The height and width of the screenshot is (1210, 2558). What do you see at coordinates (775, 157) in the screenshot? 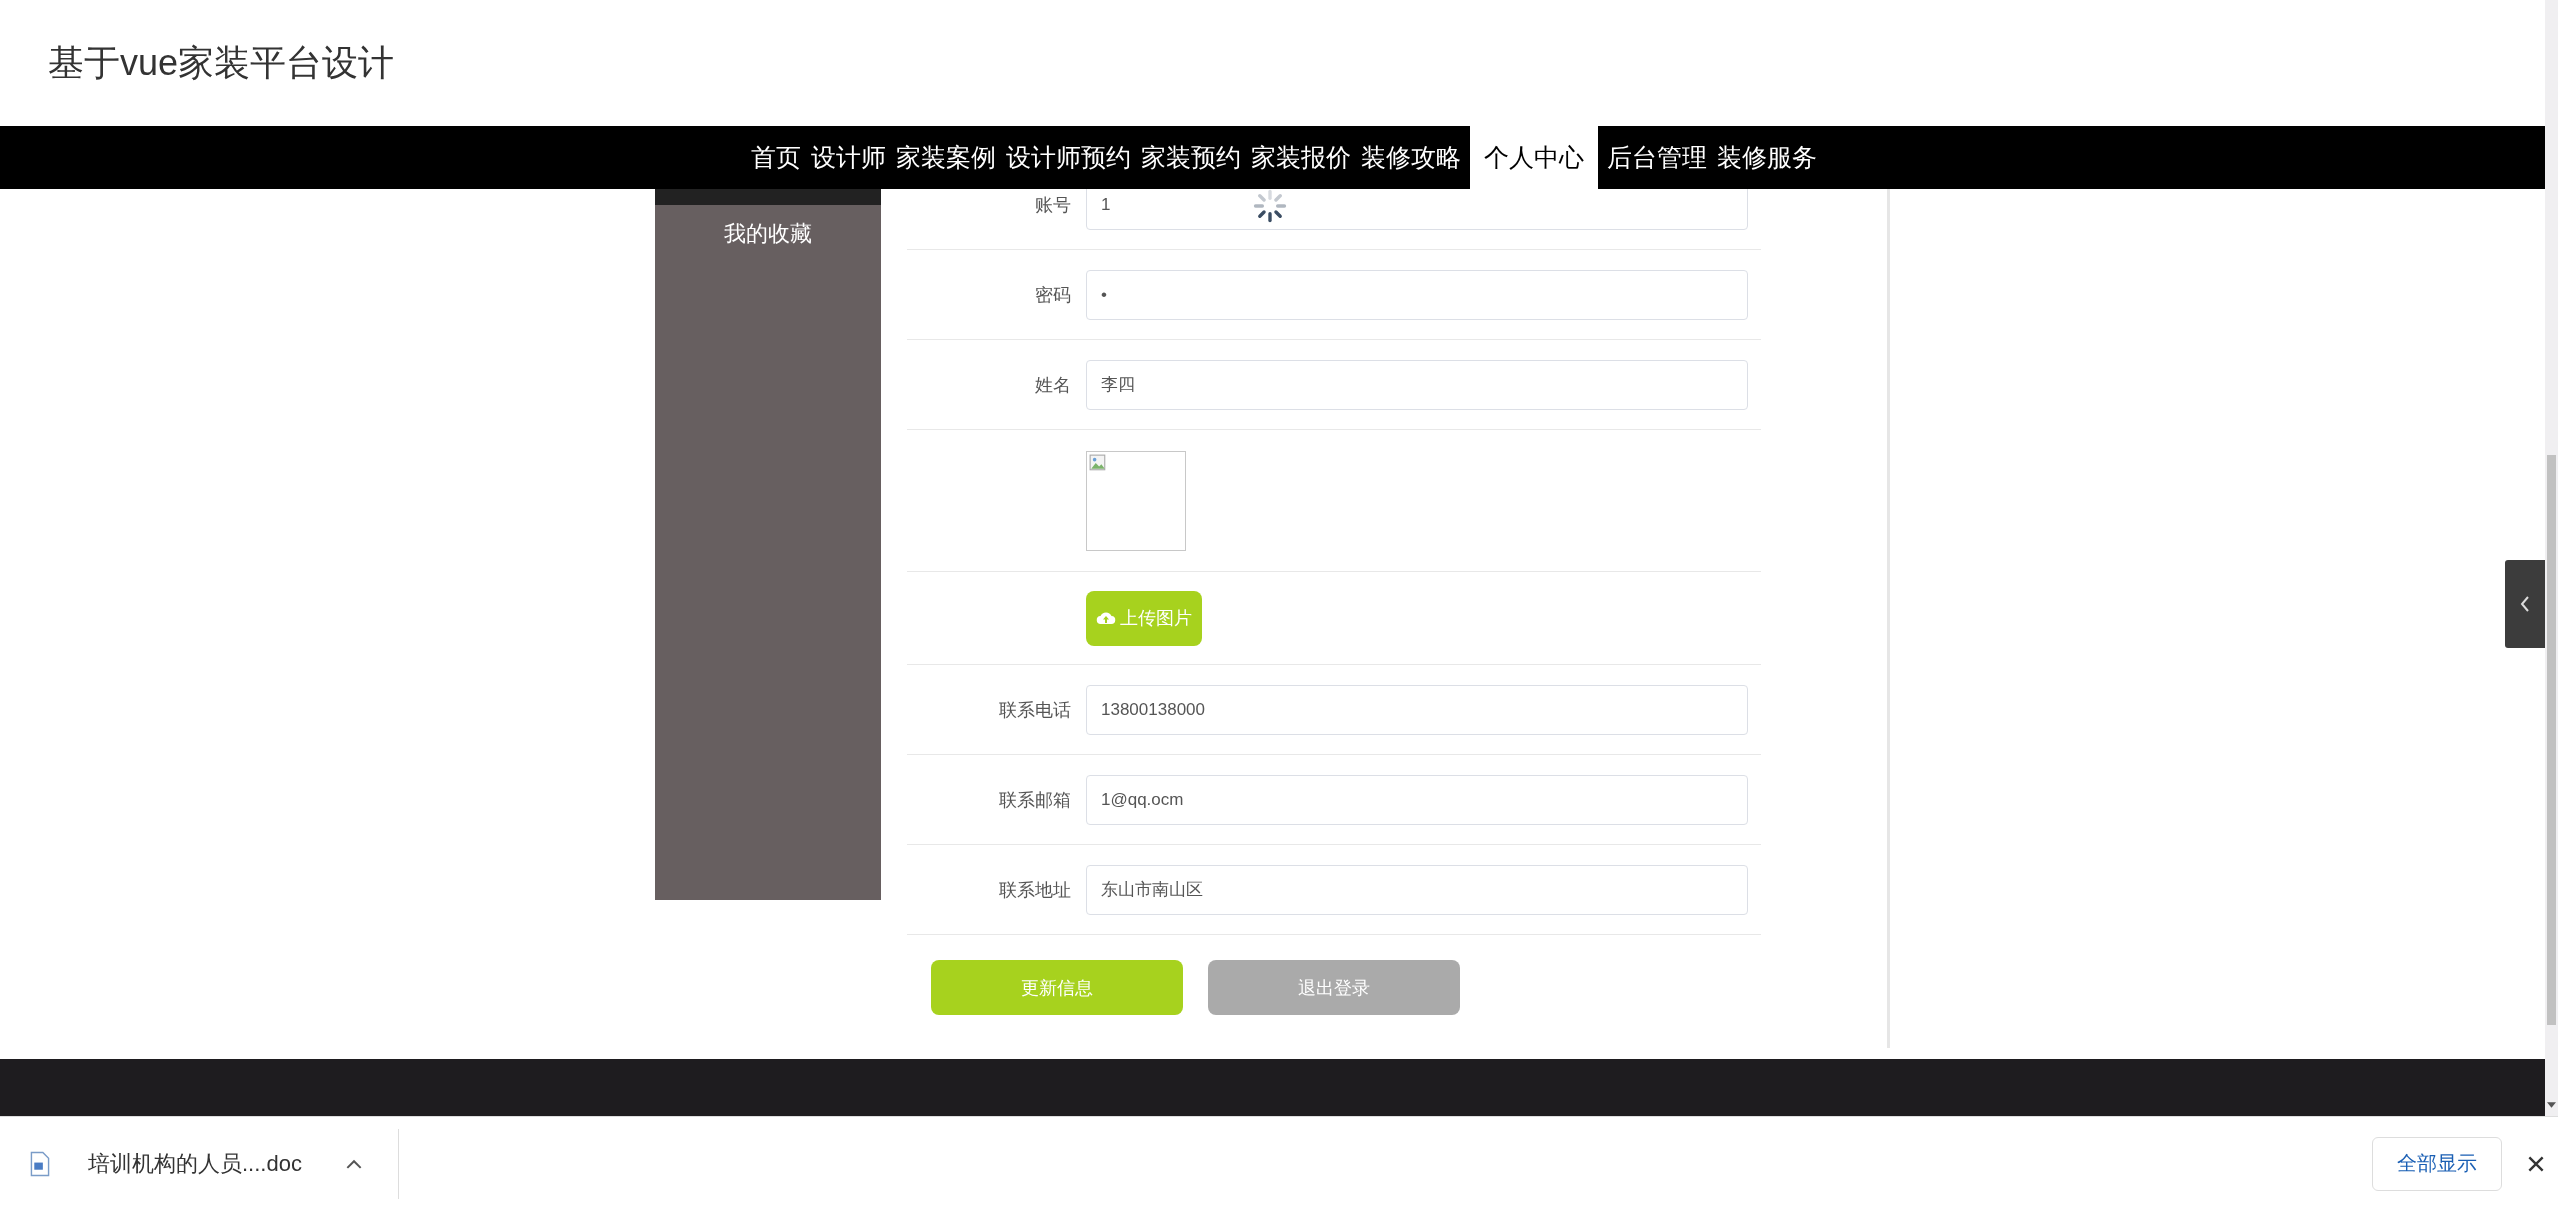
I see `nav-item: 首页` at bounding box center [775, 157].